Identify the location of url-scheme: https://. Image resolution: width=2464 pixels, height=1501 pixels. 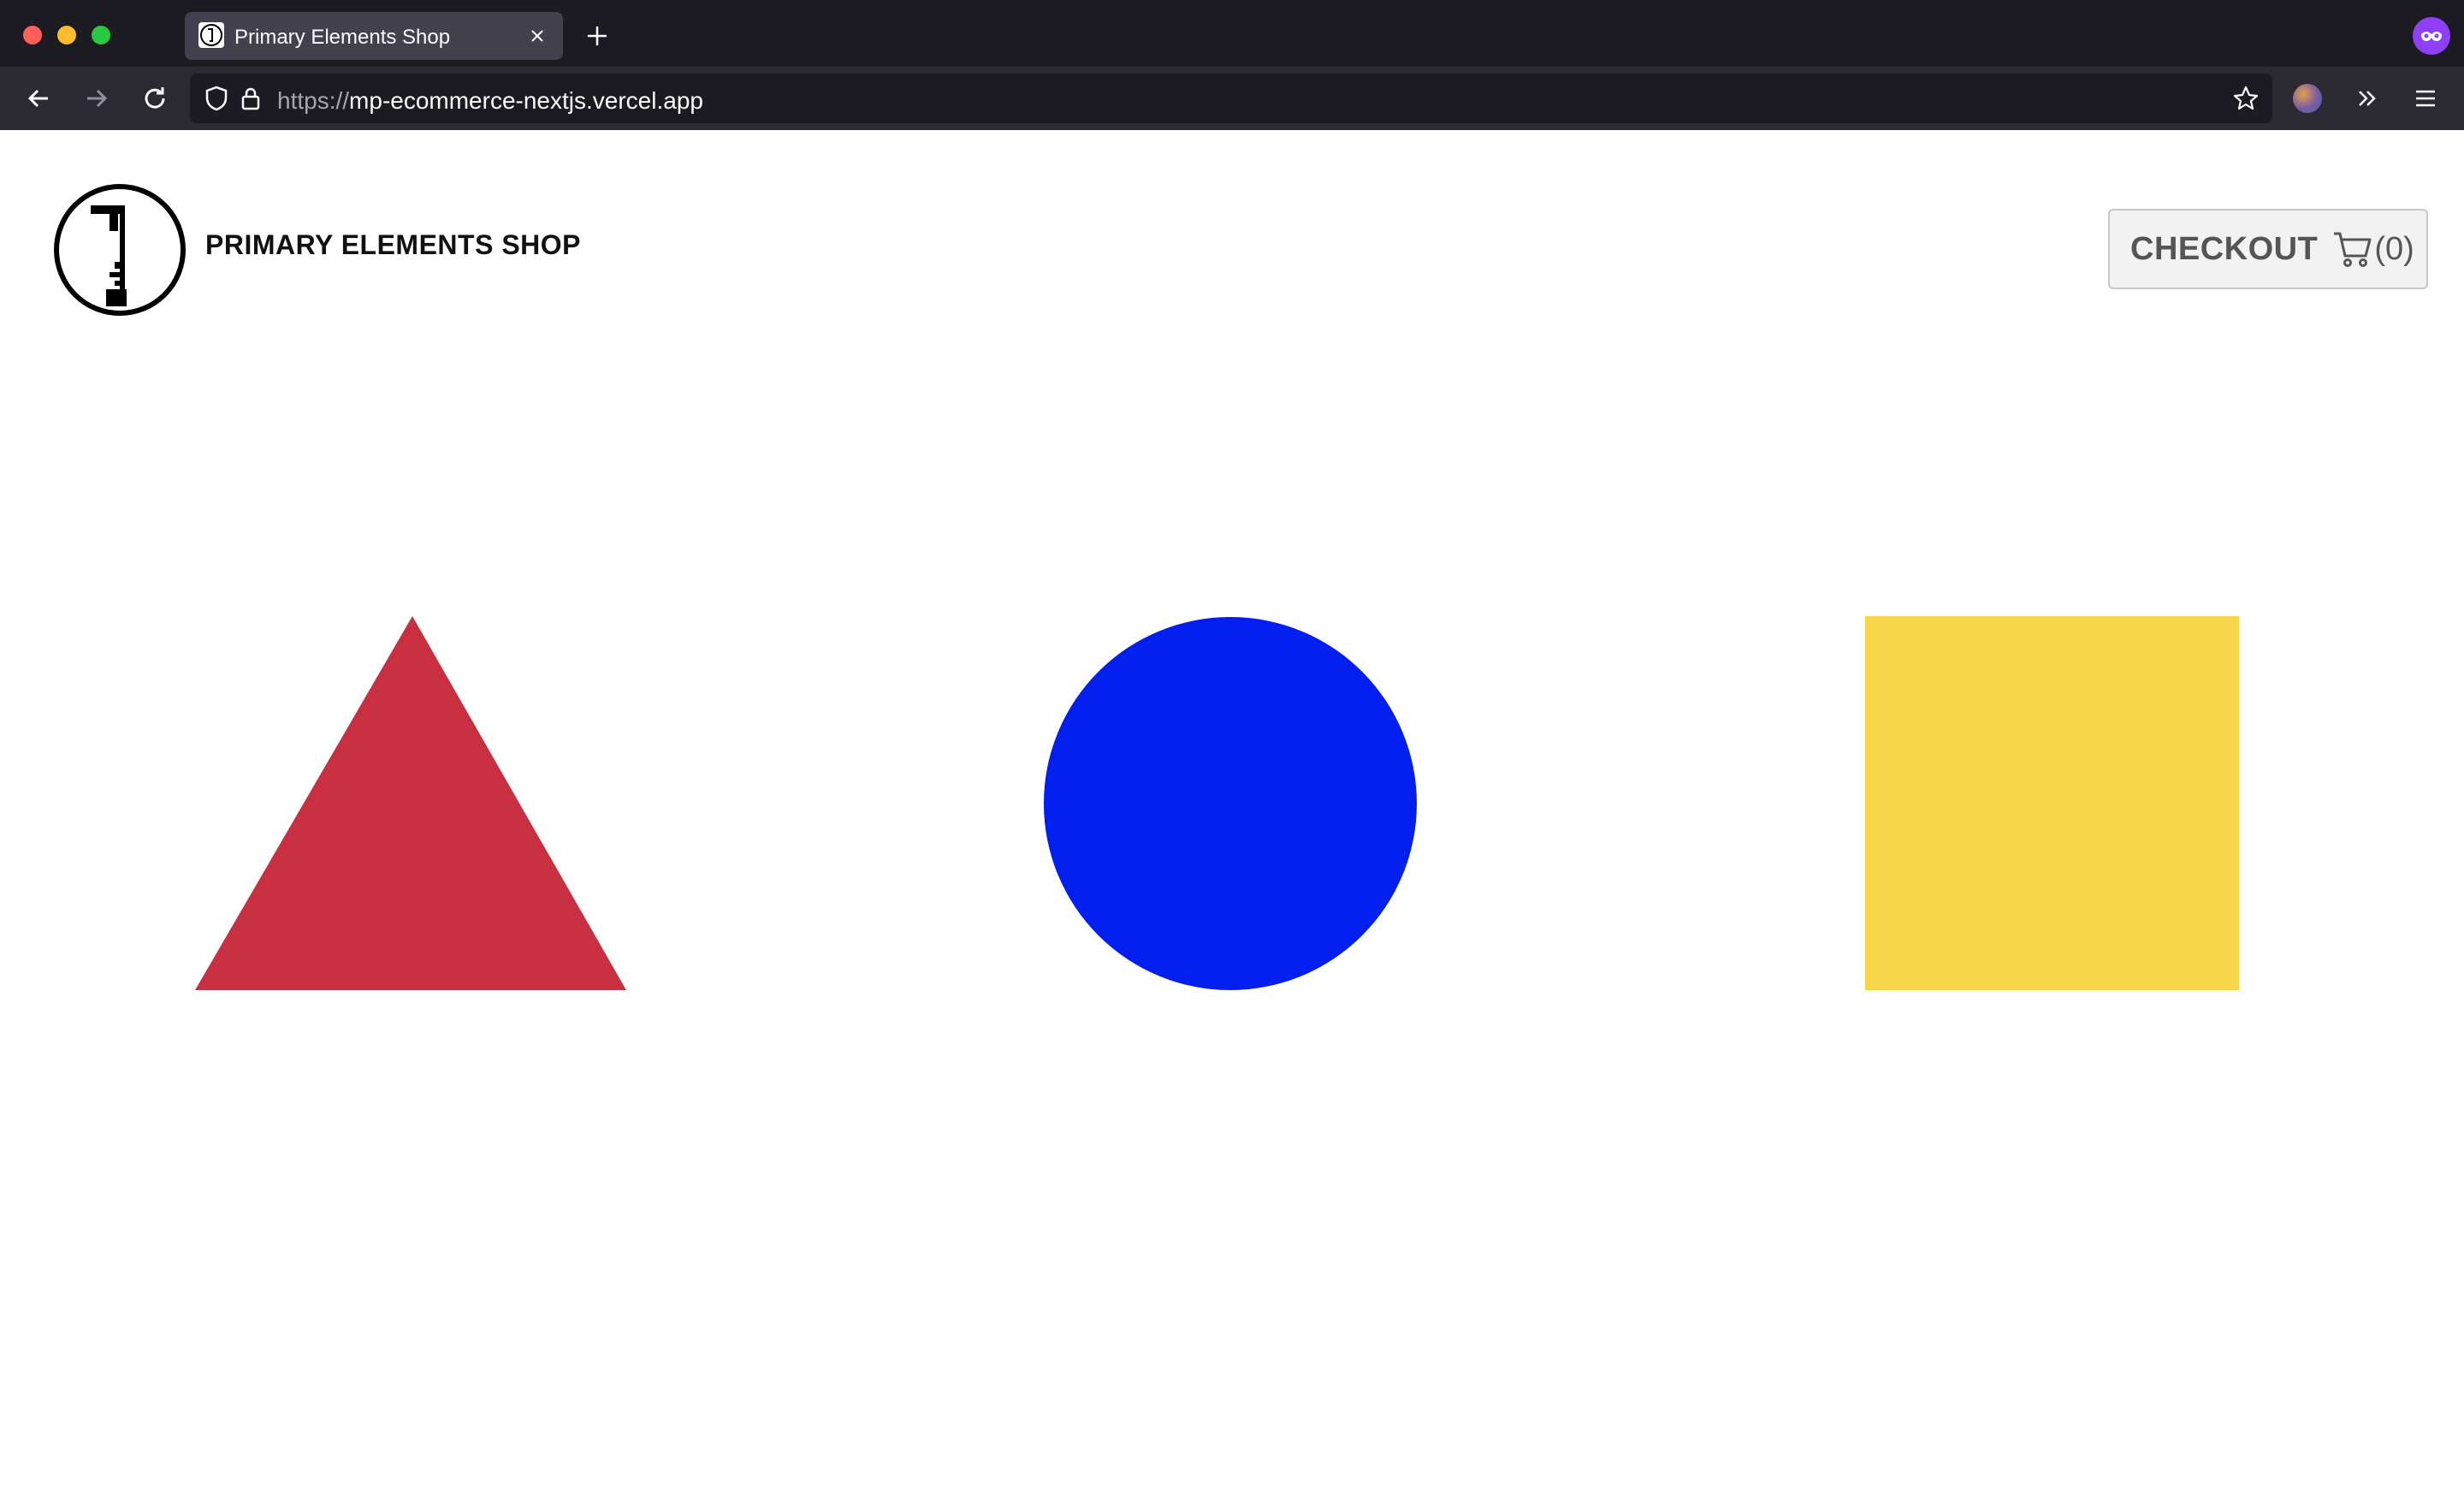
(313, 100).